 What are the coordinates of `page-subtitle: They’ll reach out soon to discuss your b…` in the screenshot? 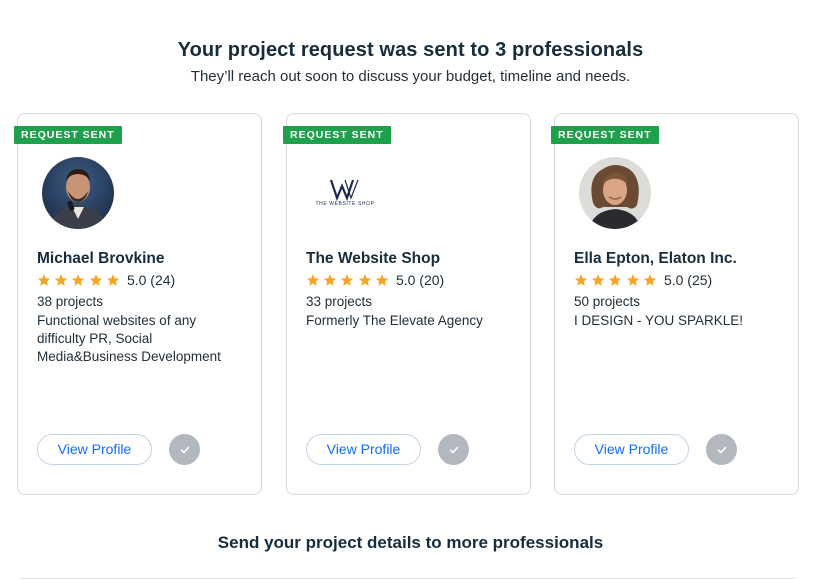 It's located at (410, 76).